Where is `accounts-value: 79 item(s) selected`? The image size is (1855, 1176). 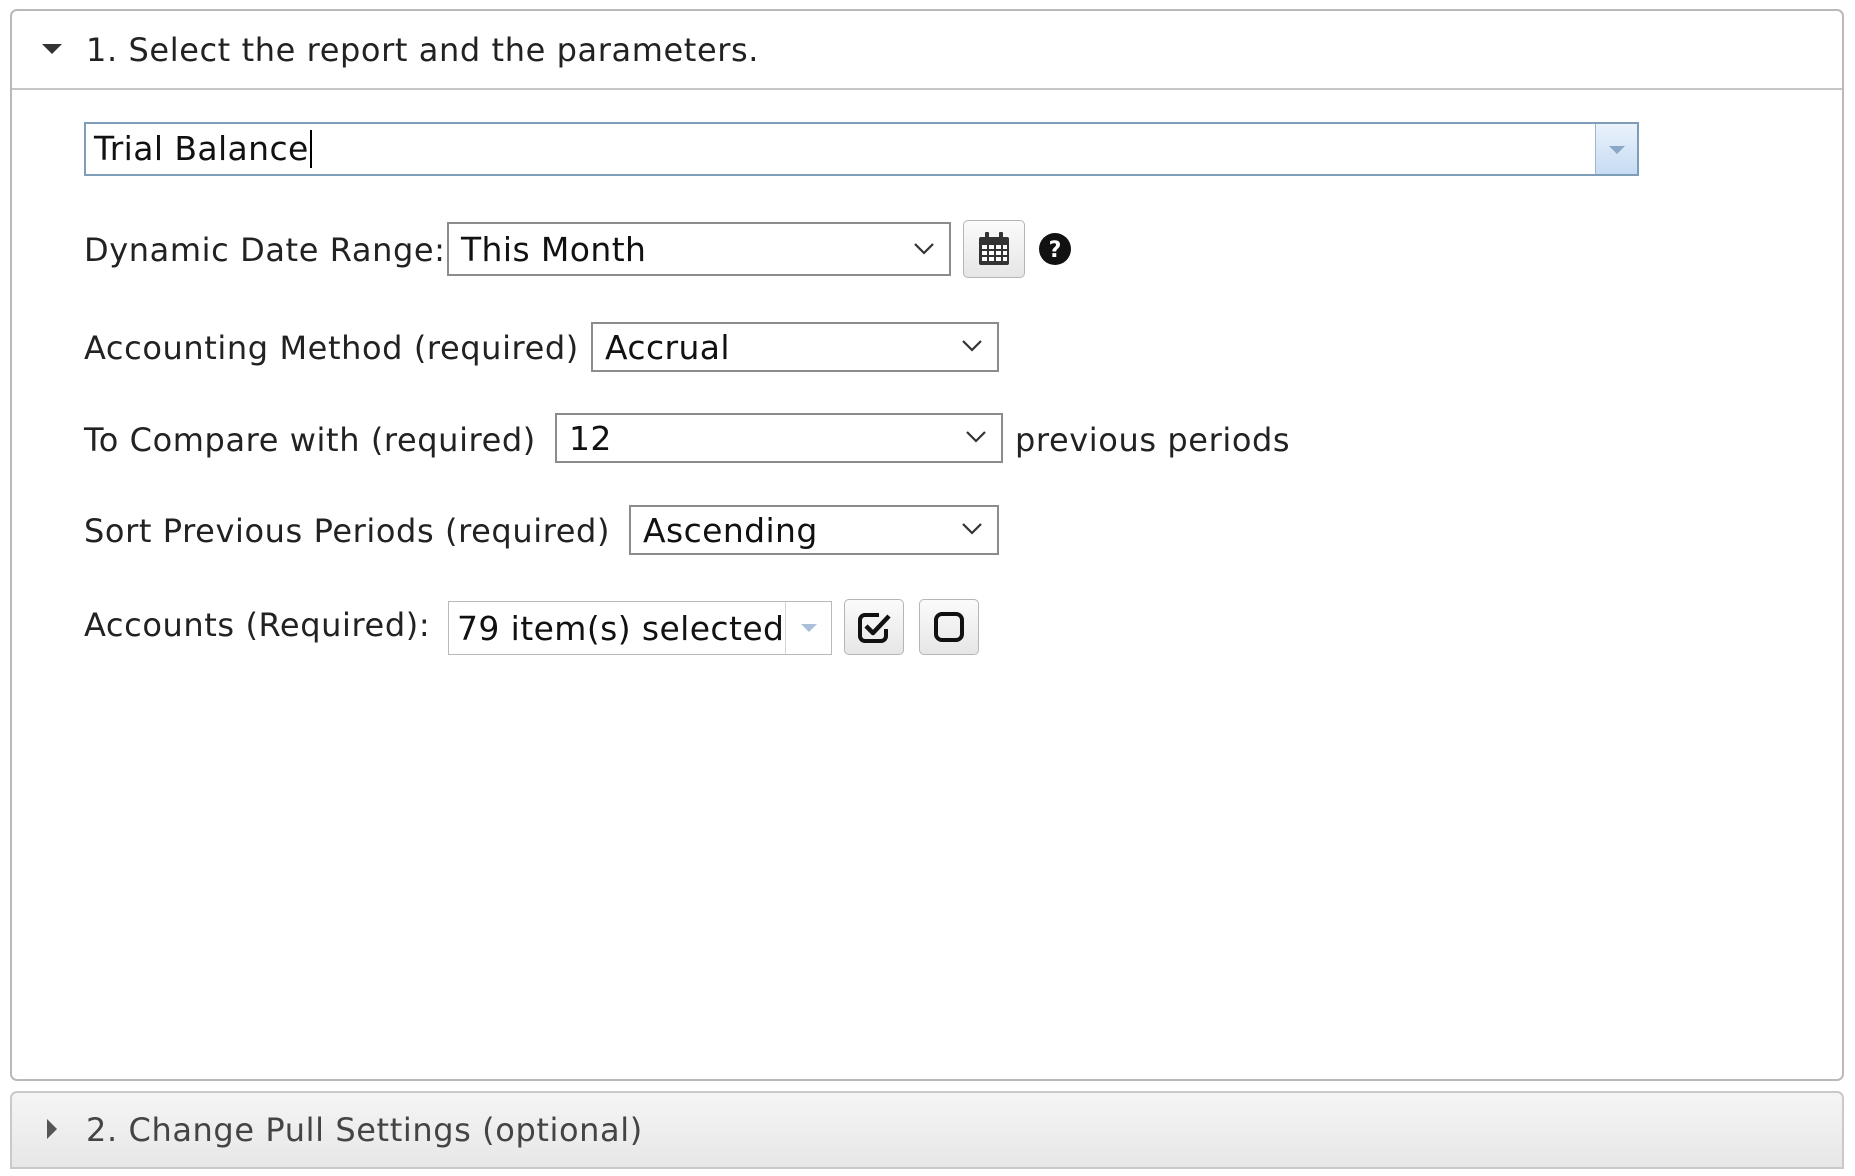
accounts-value: 79 item(s) selected is located at coordinates (621, 628).